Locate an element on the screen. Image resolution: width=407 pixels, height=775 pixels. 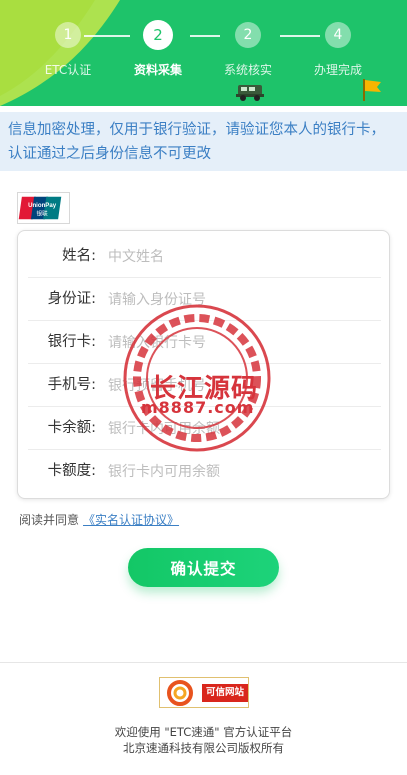
bank-card-label: 银行卡: is located at coordinates (71, 342).